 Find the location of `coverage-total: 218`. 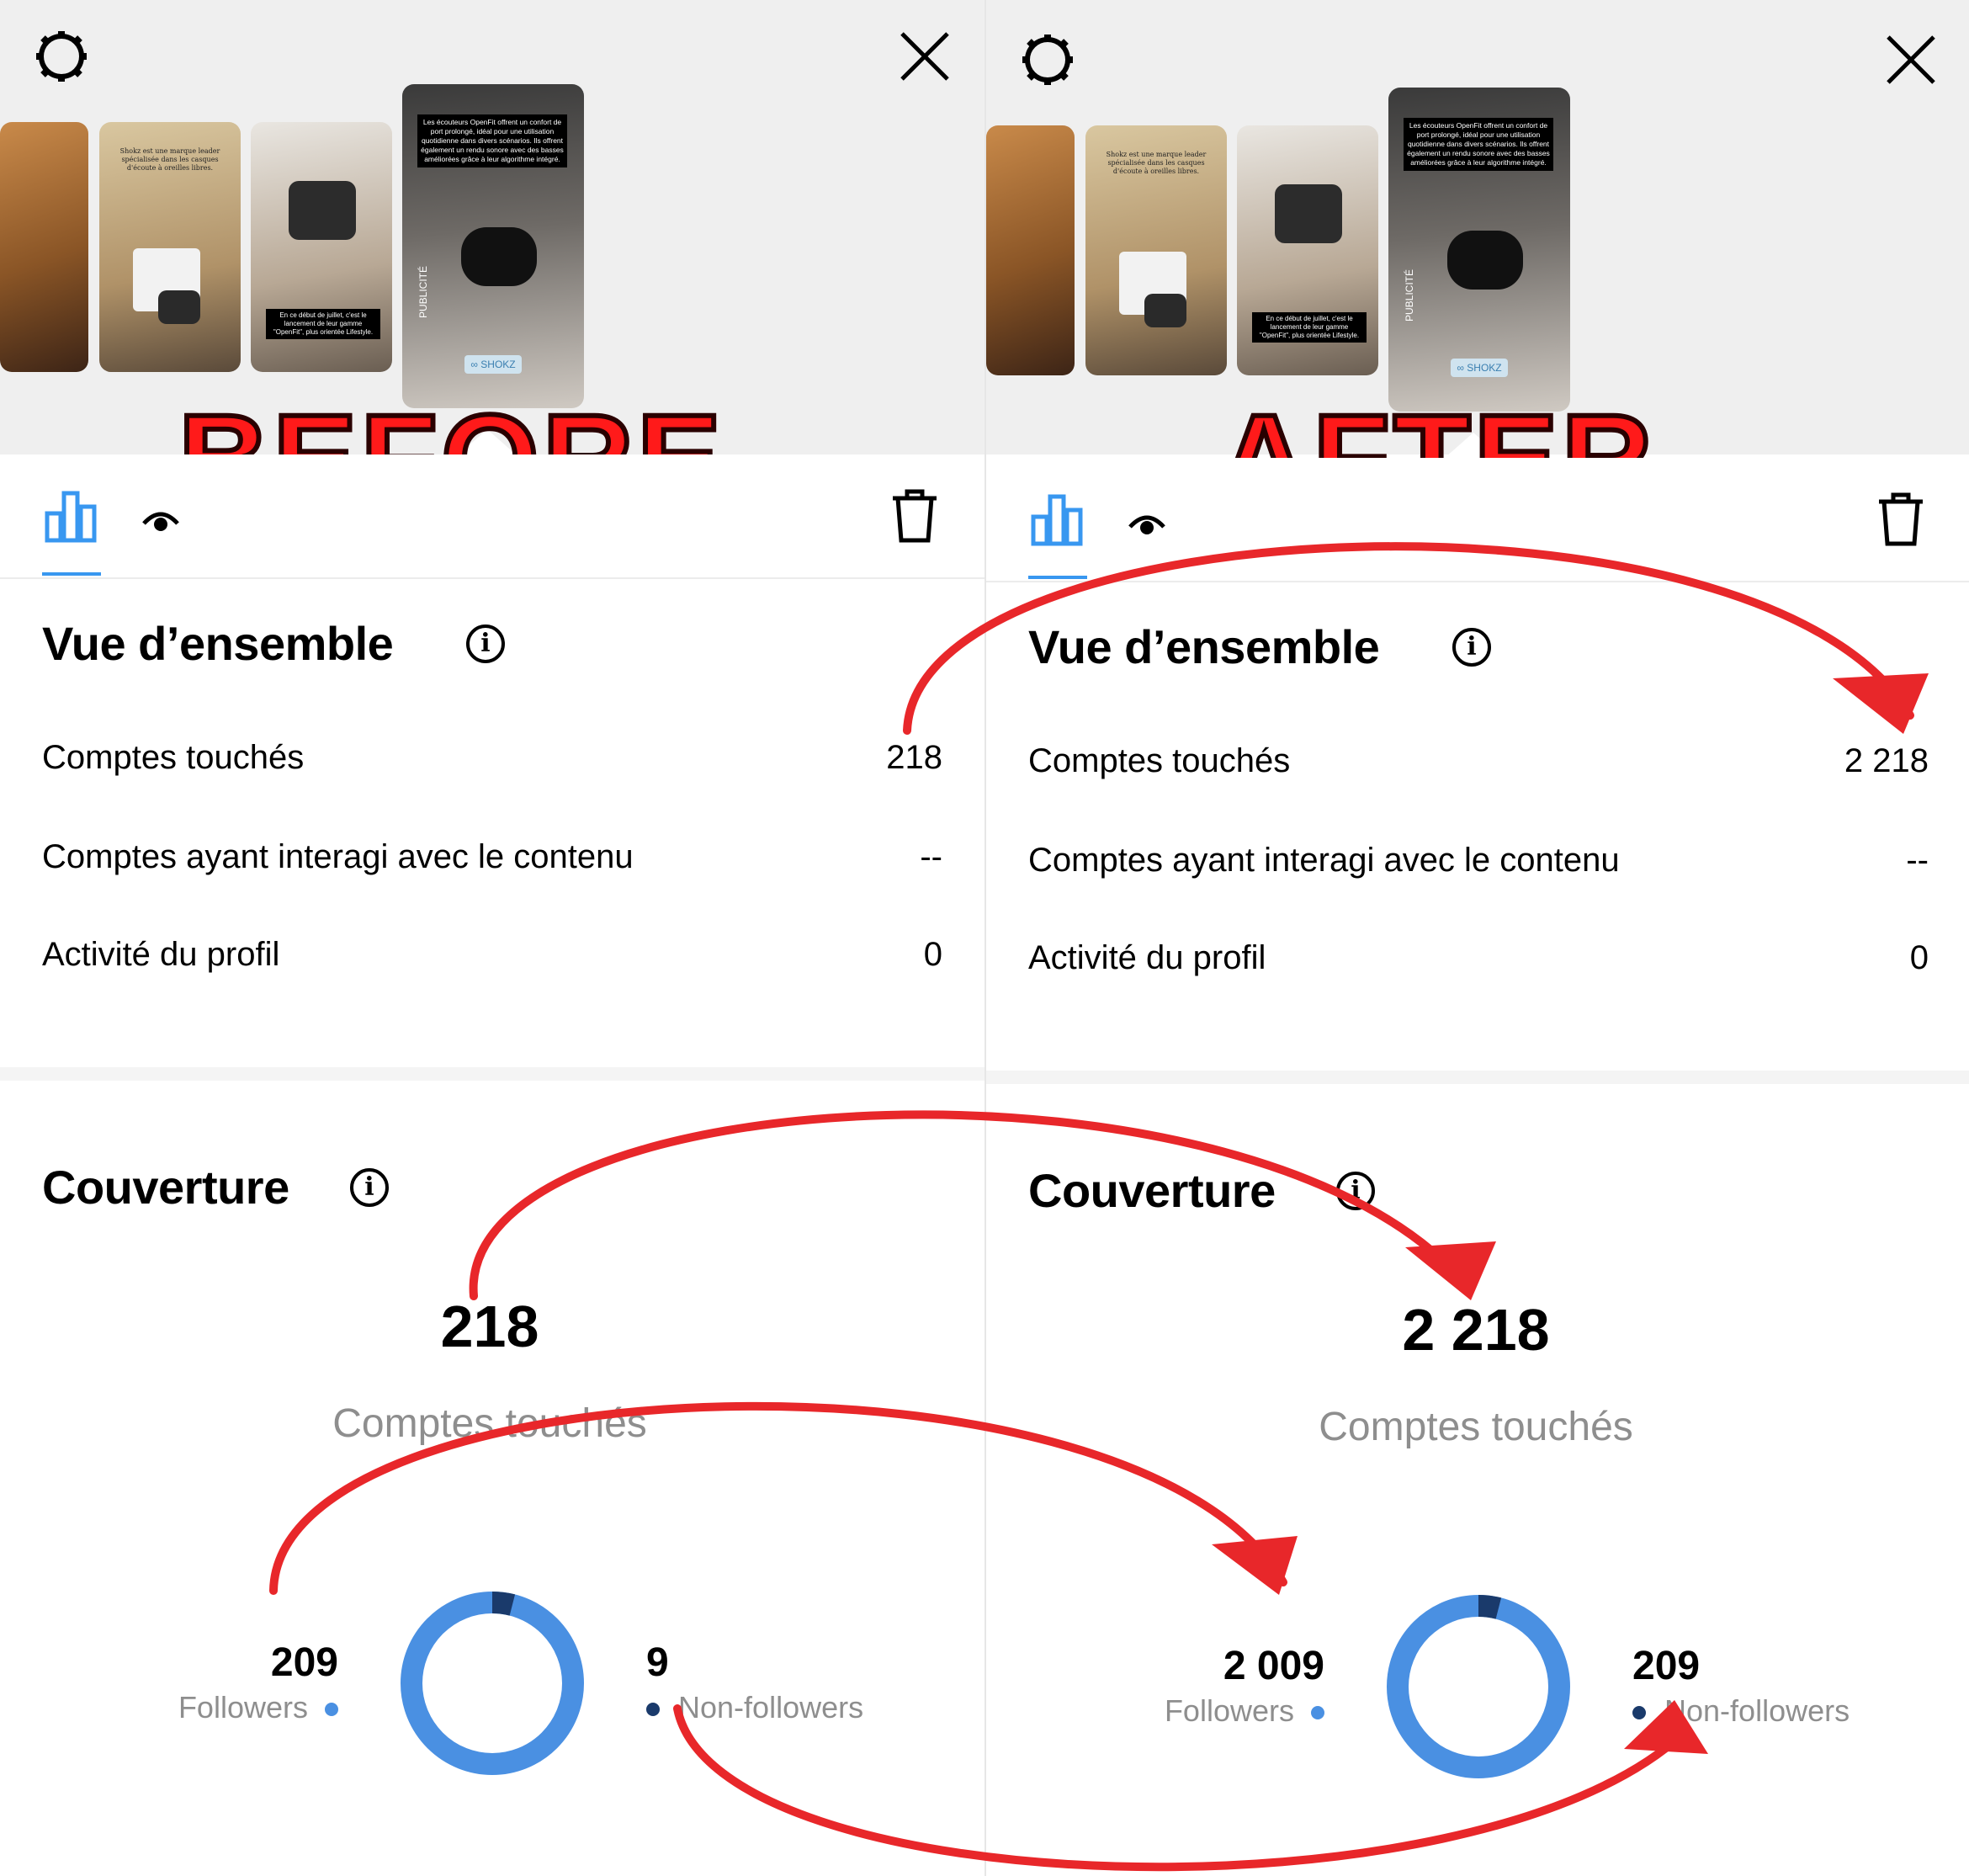

coverage-total: 218 is located at coordinates (489, 1327).